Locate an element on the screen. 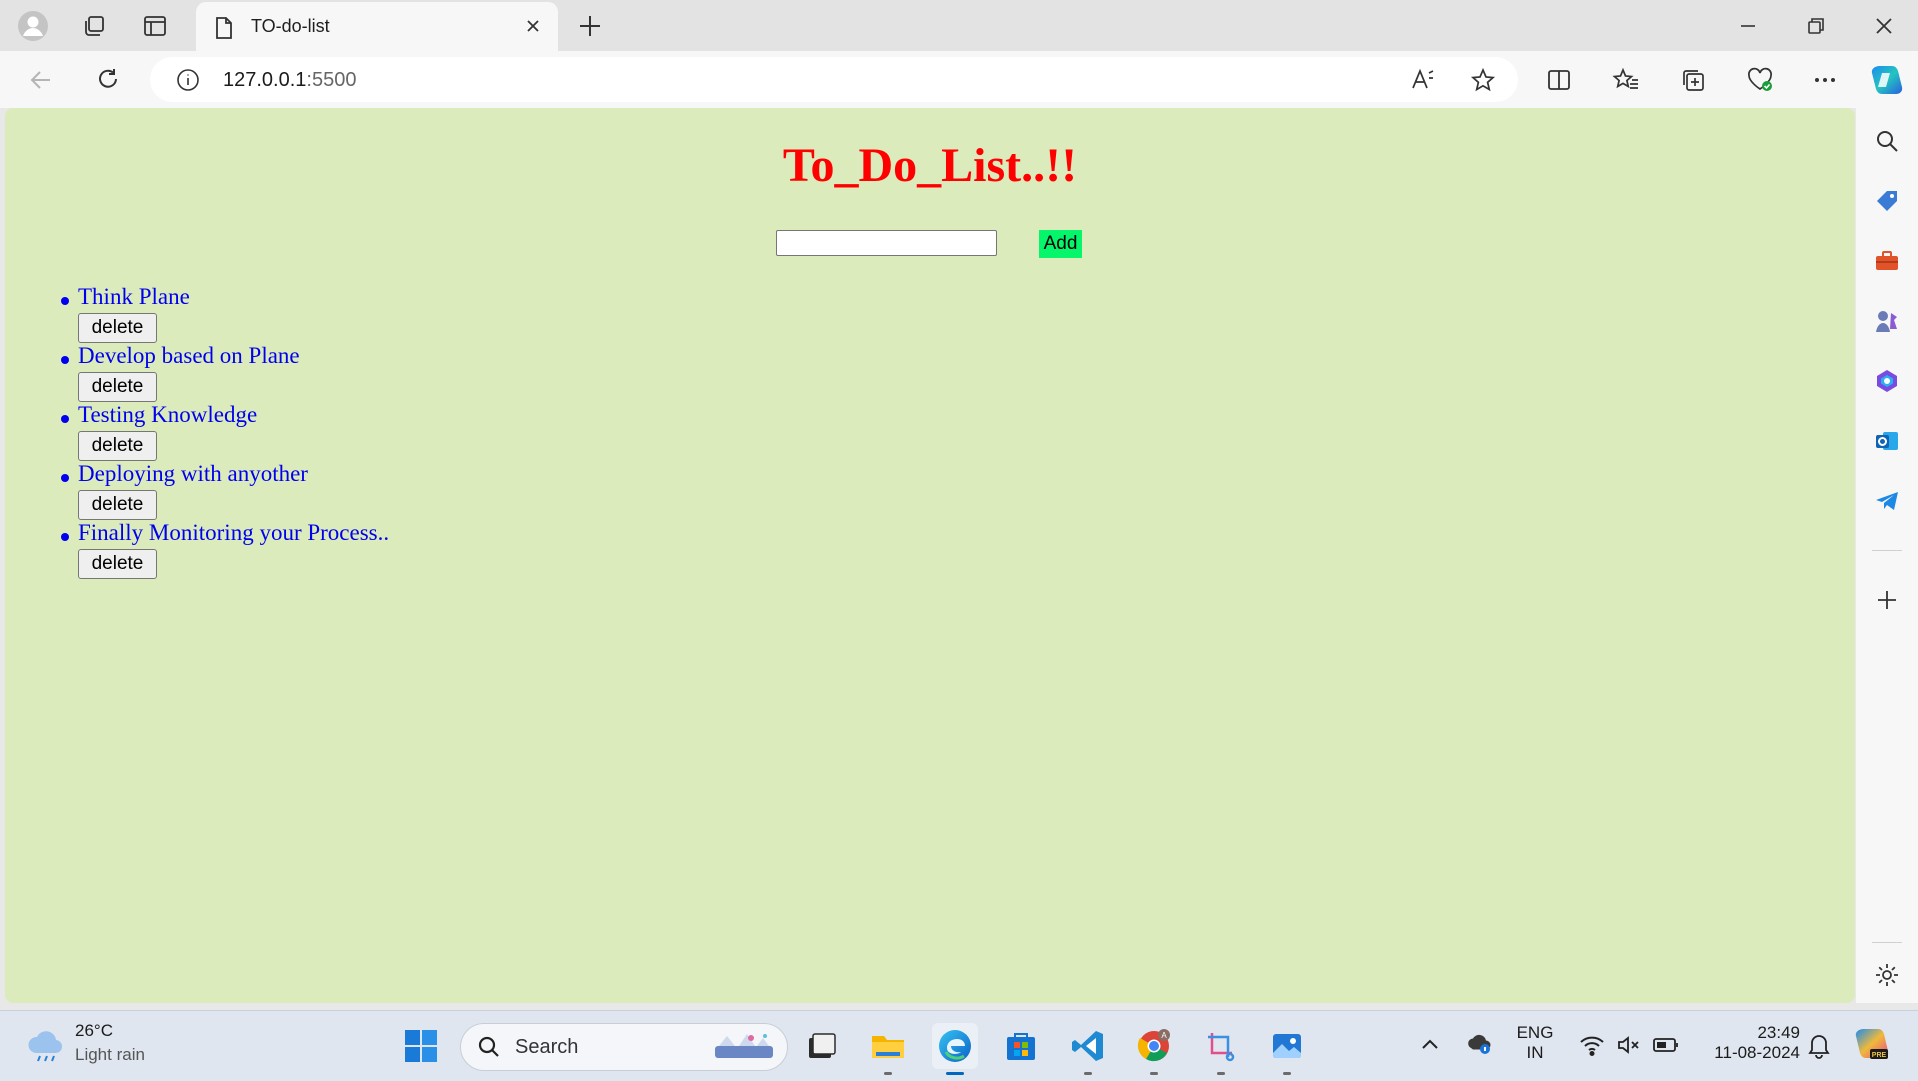  browser-essentials-icon is located at coordinates (1760, 80).